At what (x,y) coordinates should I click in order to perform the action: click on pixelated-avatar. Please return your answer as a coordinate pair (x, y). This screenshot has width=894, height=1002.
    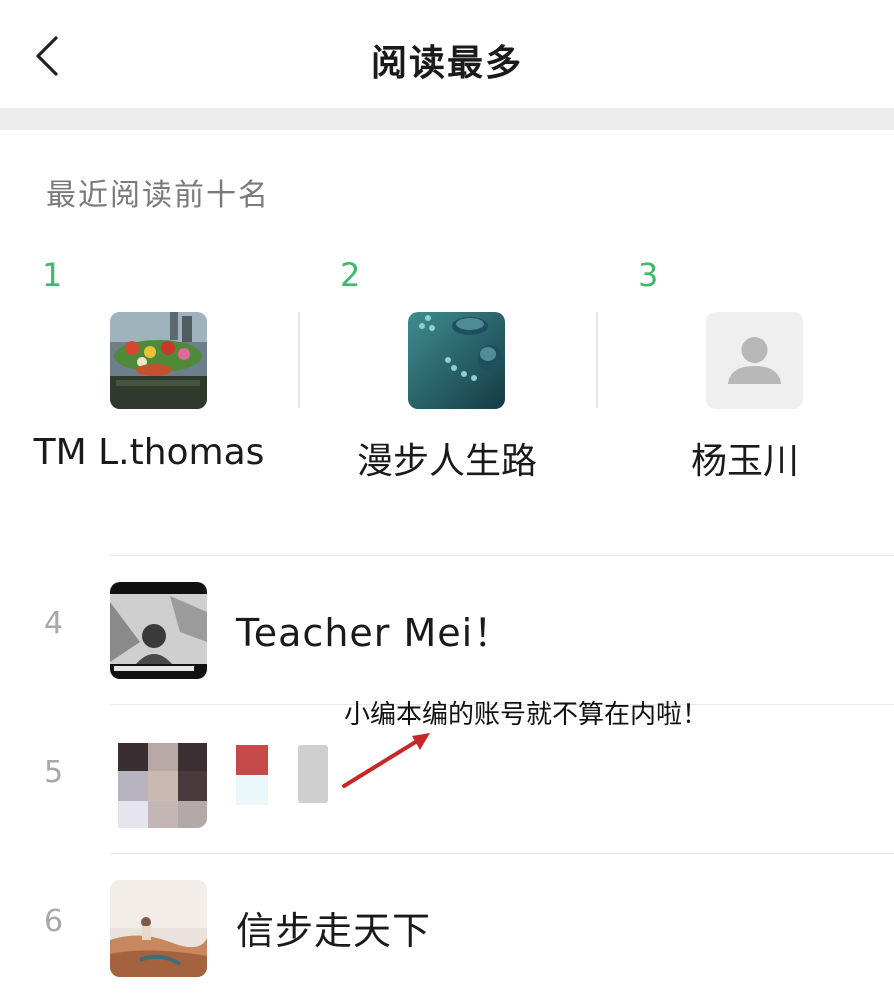
    Looking at the image, I should click on (158, 779).